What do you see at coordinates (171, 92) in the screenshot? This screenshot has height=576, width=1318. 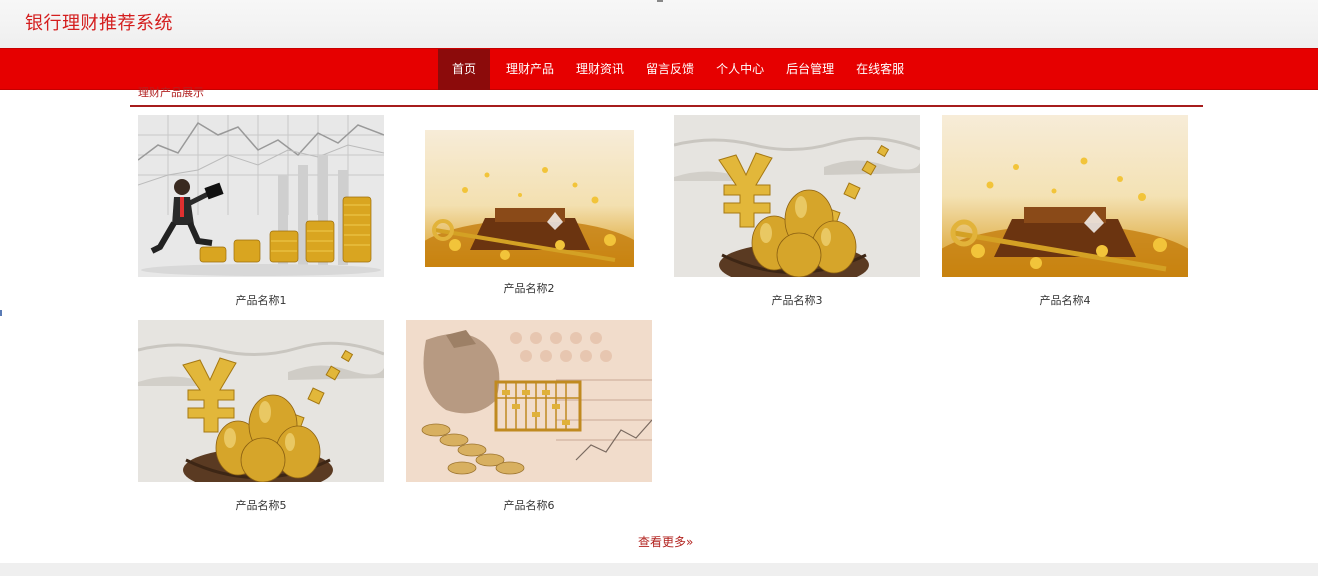 I see `section-title: 理财产品展示` at bounding box center [171, 92].